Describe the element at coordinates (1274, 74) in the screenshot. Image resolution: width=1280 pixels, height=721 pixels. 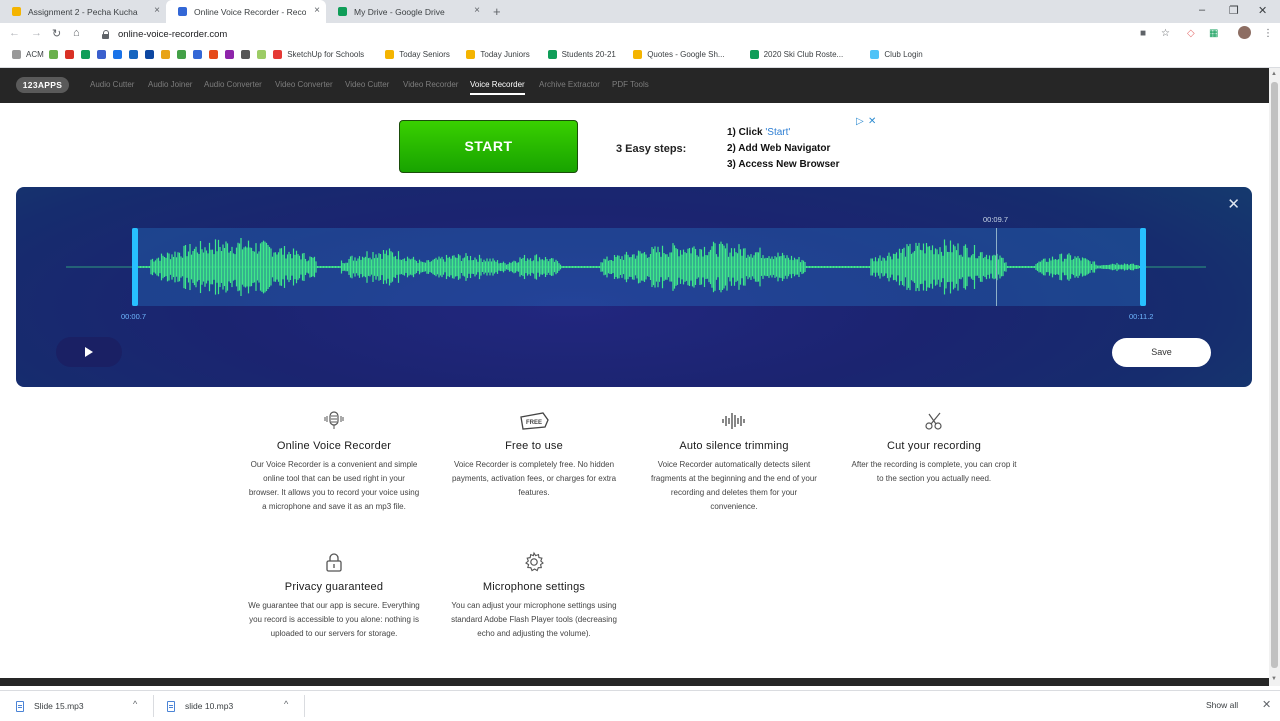
I see `scroll-up-icon: ▲` at that location.